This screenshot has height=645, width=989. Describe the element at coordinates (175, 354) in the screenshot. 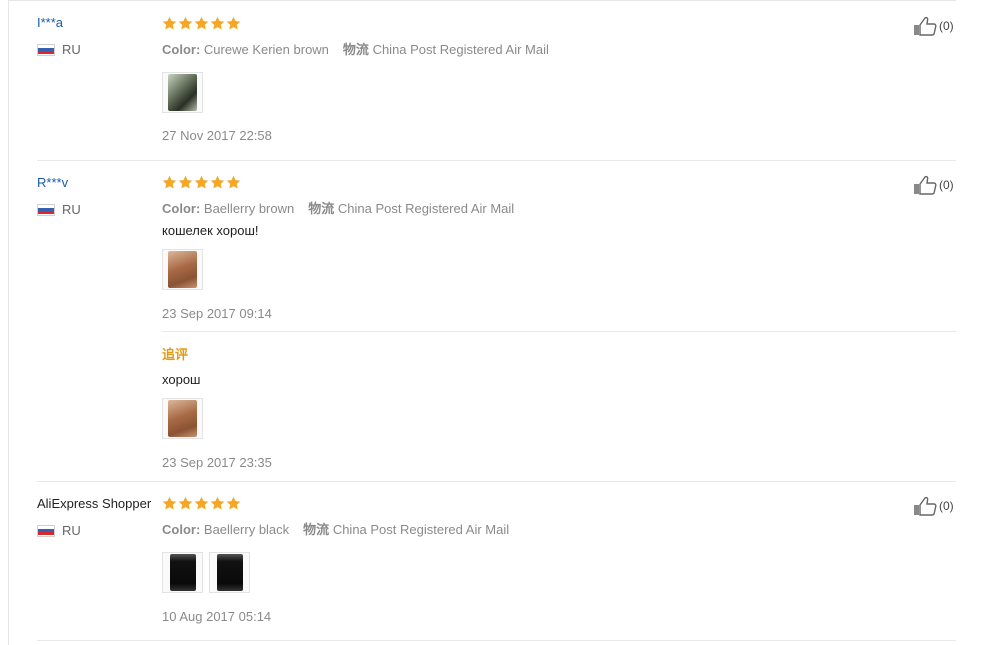

I see `followup-label: 追评` at that location.